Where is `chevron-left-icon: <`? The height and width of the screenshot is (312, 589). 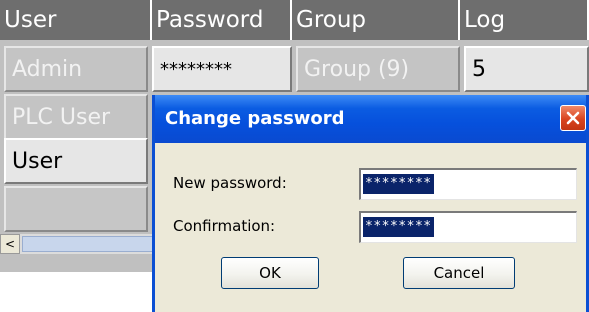 chevron-left-icon: < is located at coordinates (10, 244).